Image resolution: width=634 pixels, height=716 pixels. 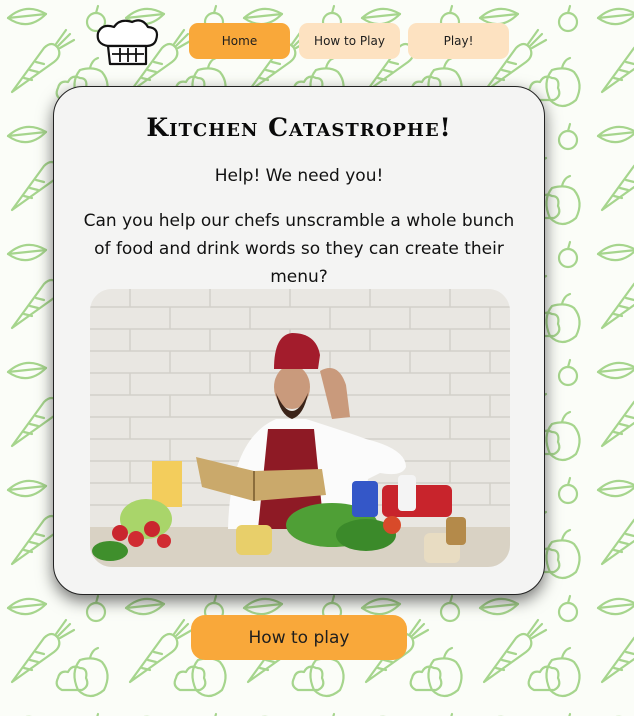 What do you see at coordinates (299, 176) in the screenshot?
I see `subtitle: Help! We need you!` at bounding box center [299, 176].